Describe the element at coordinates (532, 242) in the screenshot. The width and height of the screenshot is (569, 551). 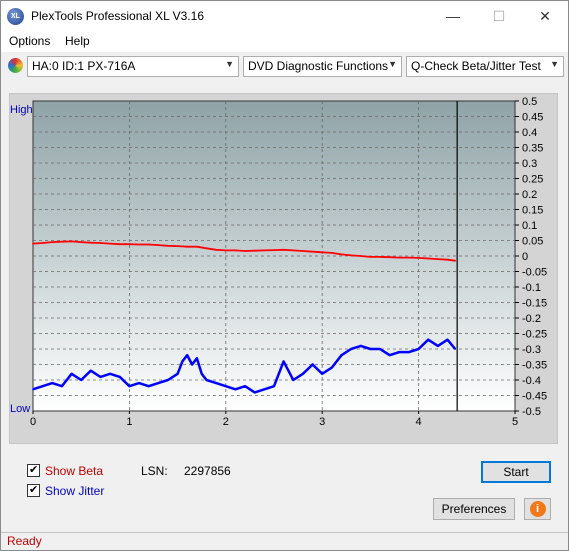
I see `y-tick-label: 0.05` at that location.